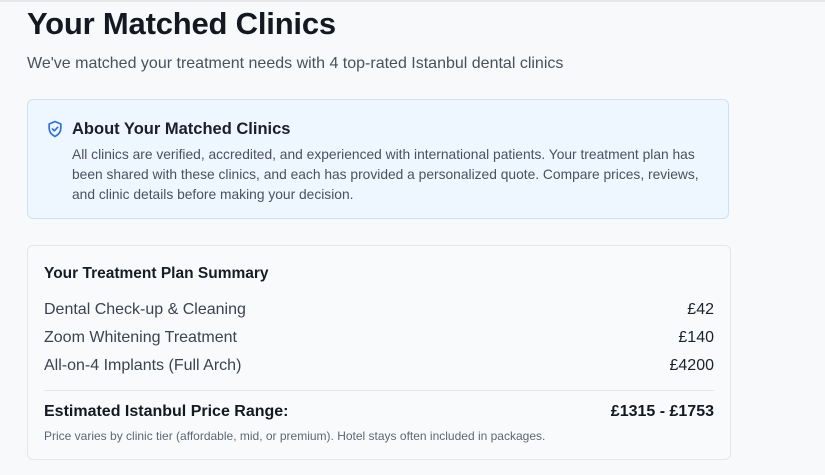 The height and width of the screenshot is (475, 825). I want to click on treatment-row: Zoom Whitening Treatment £140, so click(379, 341).